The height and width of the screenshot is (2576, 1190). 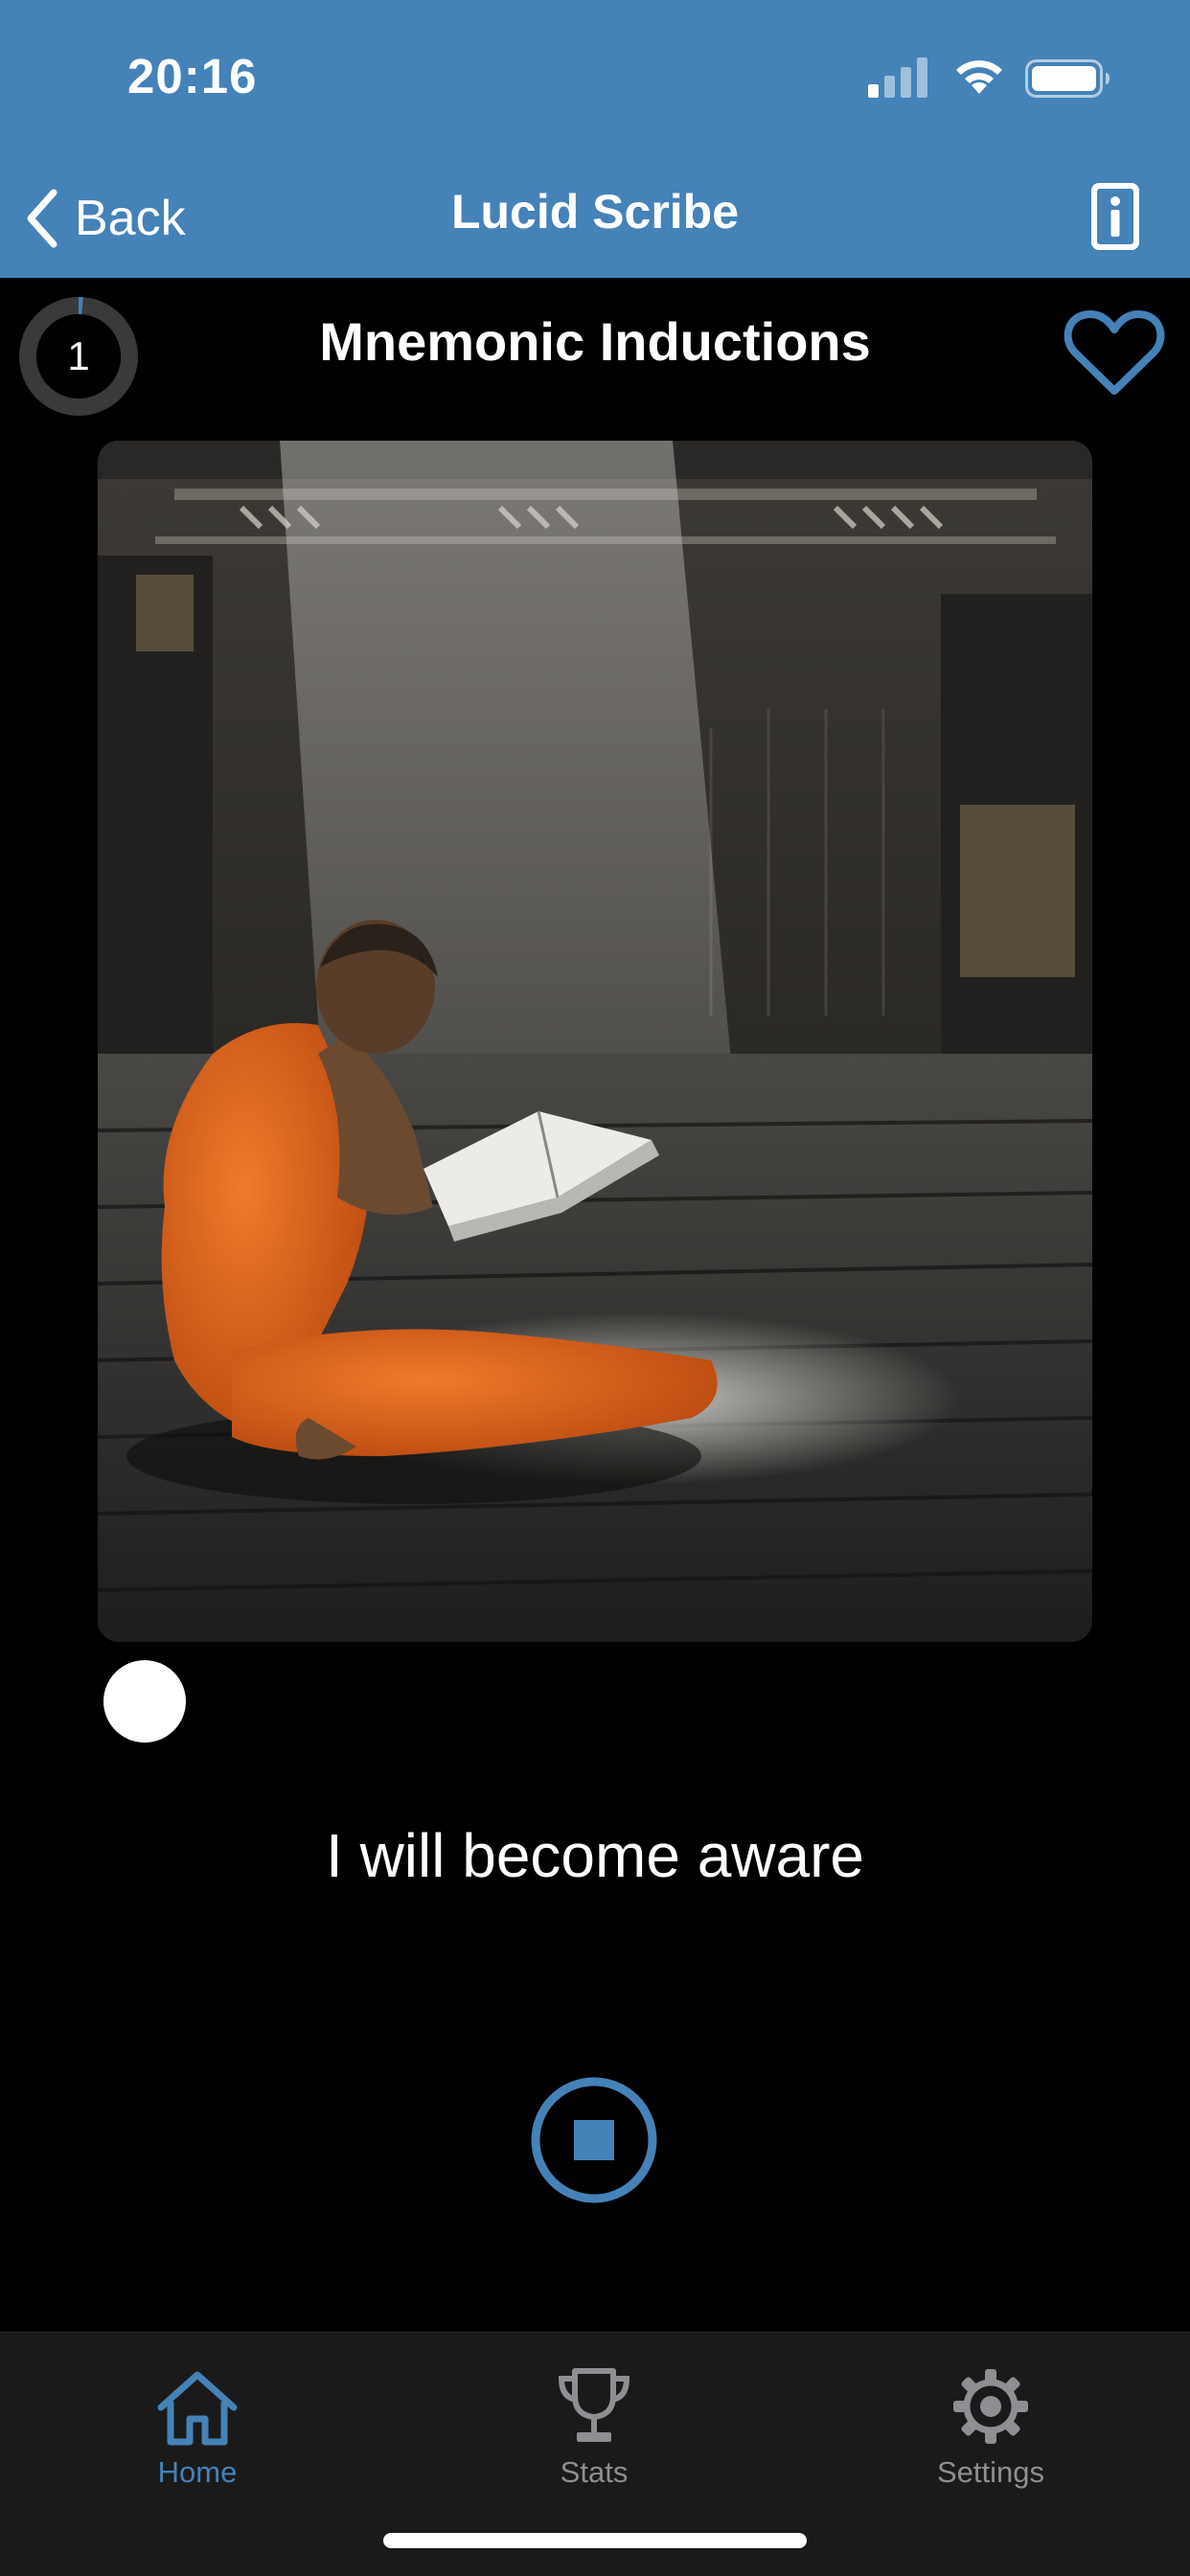 What do you see at coordinates (898, 77) in the screenshot?
I see `cellular-signal-icon` at bounding box center [898, 77].